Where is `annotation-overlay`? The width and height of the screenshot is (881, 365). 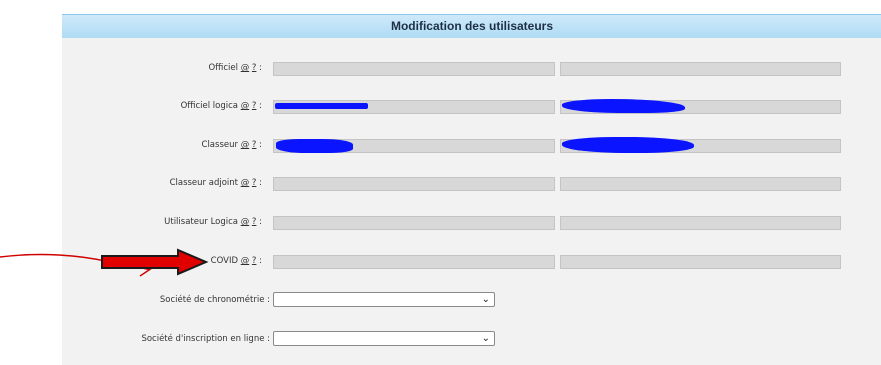
annotation-overlay is located at coordinates (104, 262).